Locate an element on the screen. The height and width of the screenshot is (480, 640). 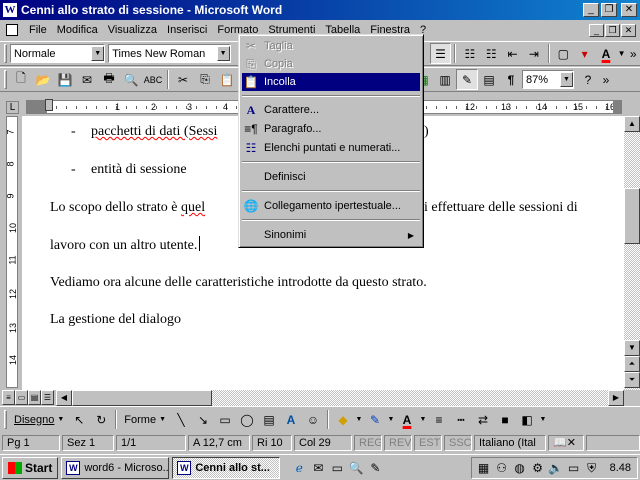
spelling-icon: ABC is located at coordinates (153, 79).